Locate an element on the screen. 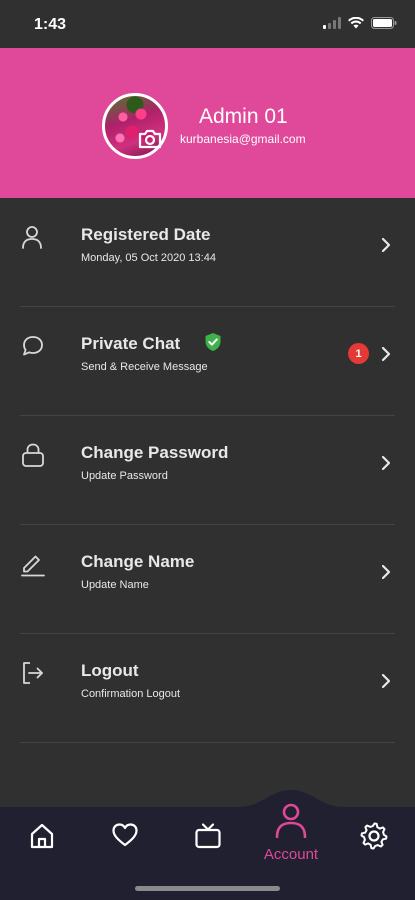 This screenshot has height=900, width=415. tv-icon is located at coordinates (208, 837).